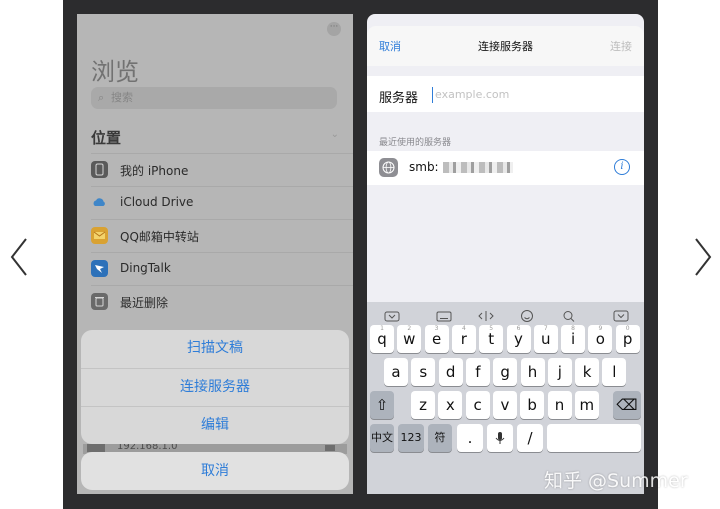 The width and height of the screenshot is (720, 509). What do you see at coordinates (432, 95) in the screenshot?
I see `text-cursor` at bounding box center [432, 95].